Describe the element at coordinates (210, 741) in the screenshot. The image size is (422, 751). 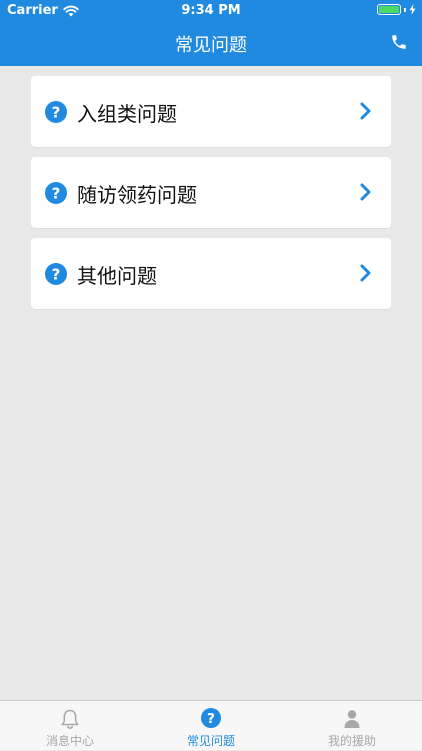
I see `tab-label: 常见问题` at that location.